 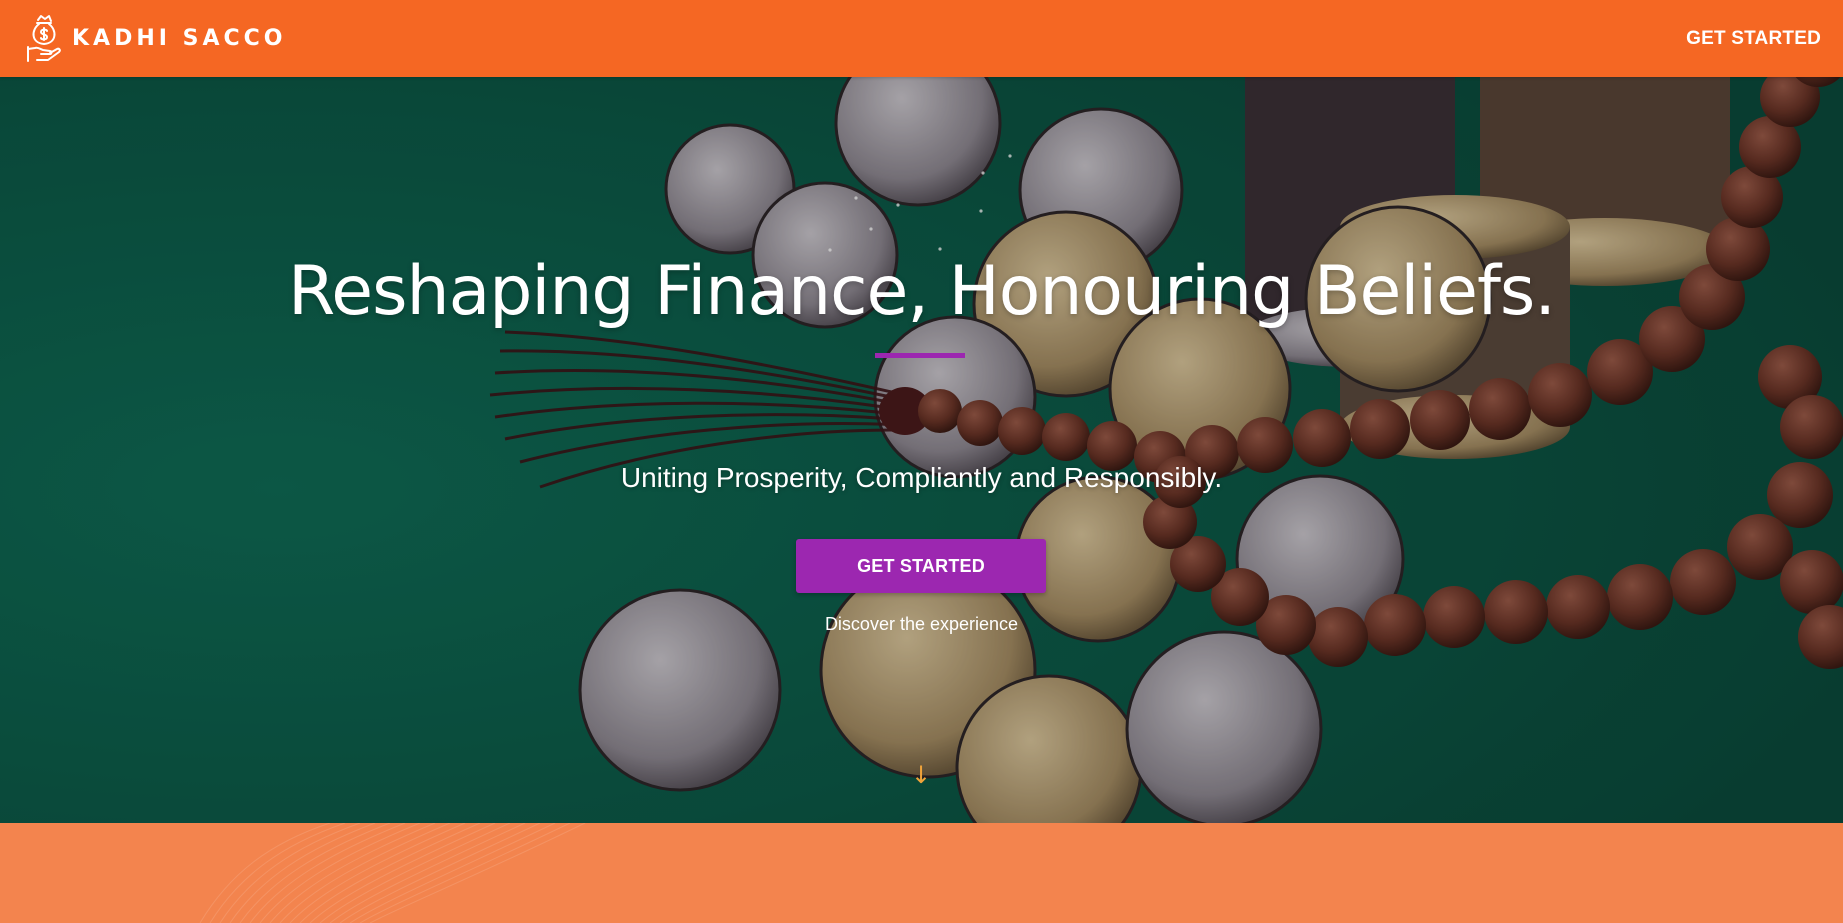 What do you see at coordinates (921, 38) in the screenshot?
I see `navbar: KADHI SACCO GET STARTED` at bounding box center [921, 38].